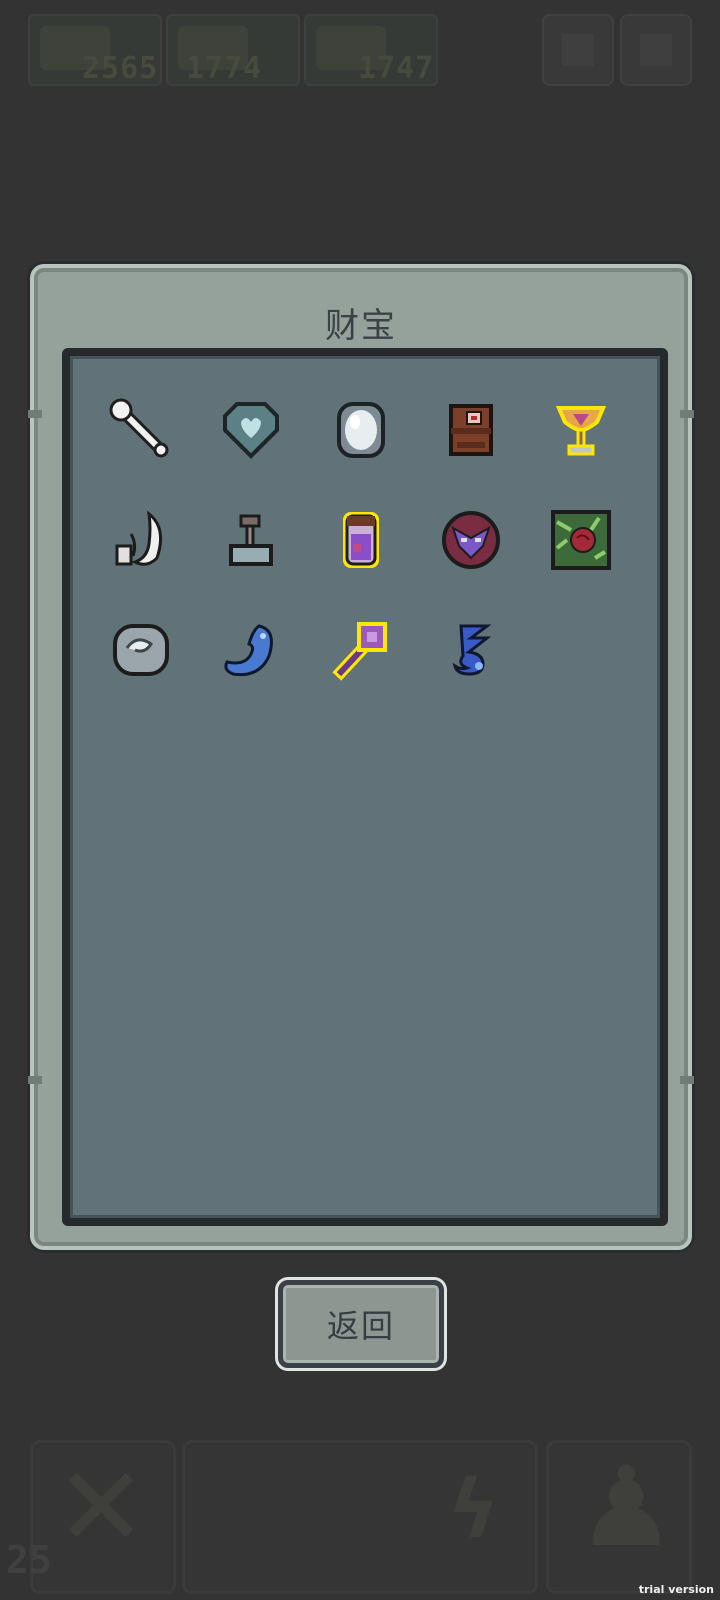 The height and width of the screenshot is (1600, 720). Describe the element at coordinates (224, 68) in the screenshot. I see `resource-value: 1774` at that location.